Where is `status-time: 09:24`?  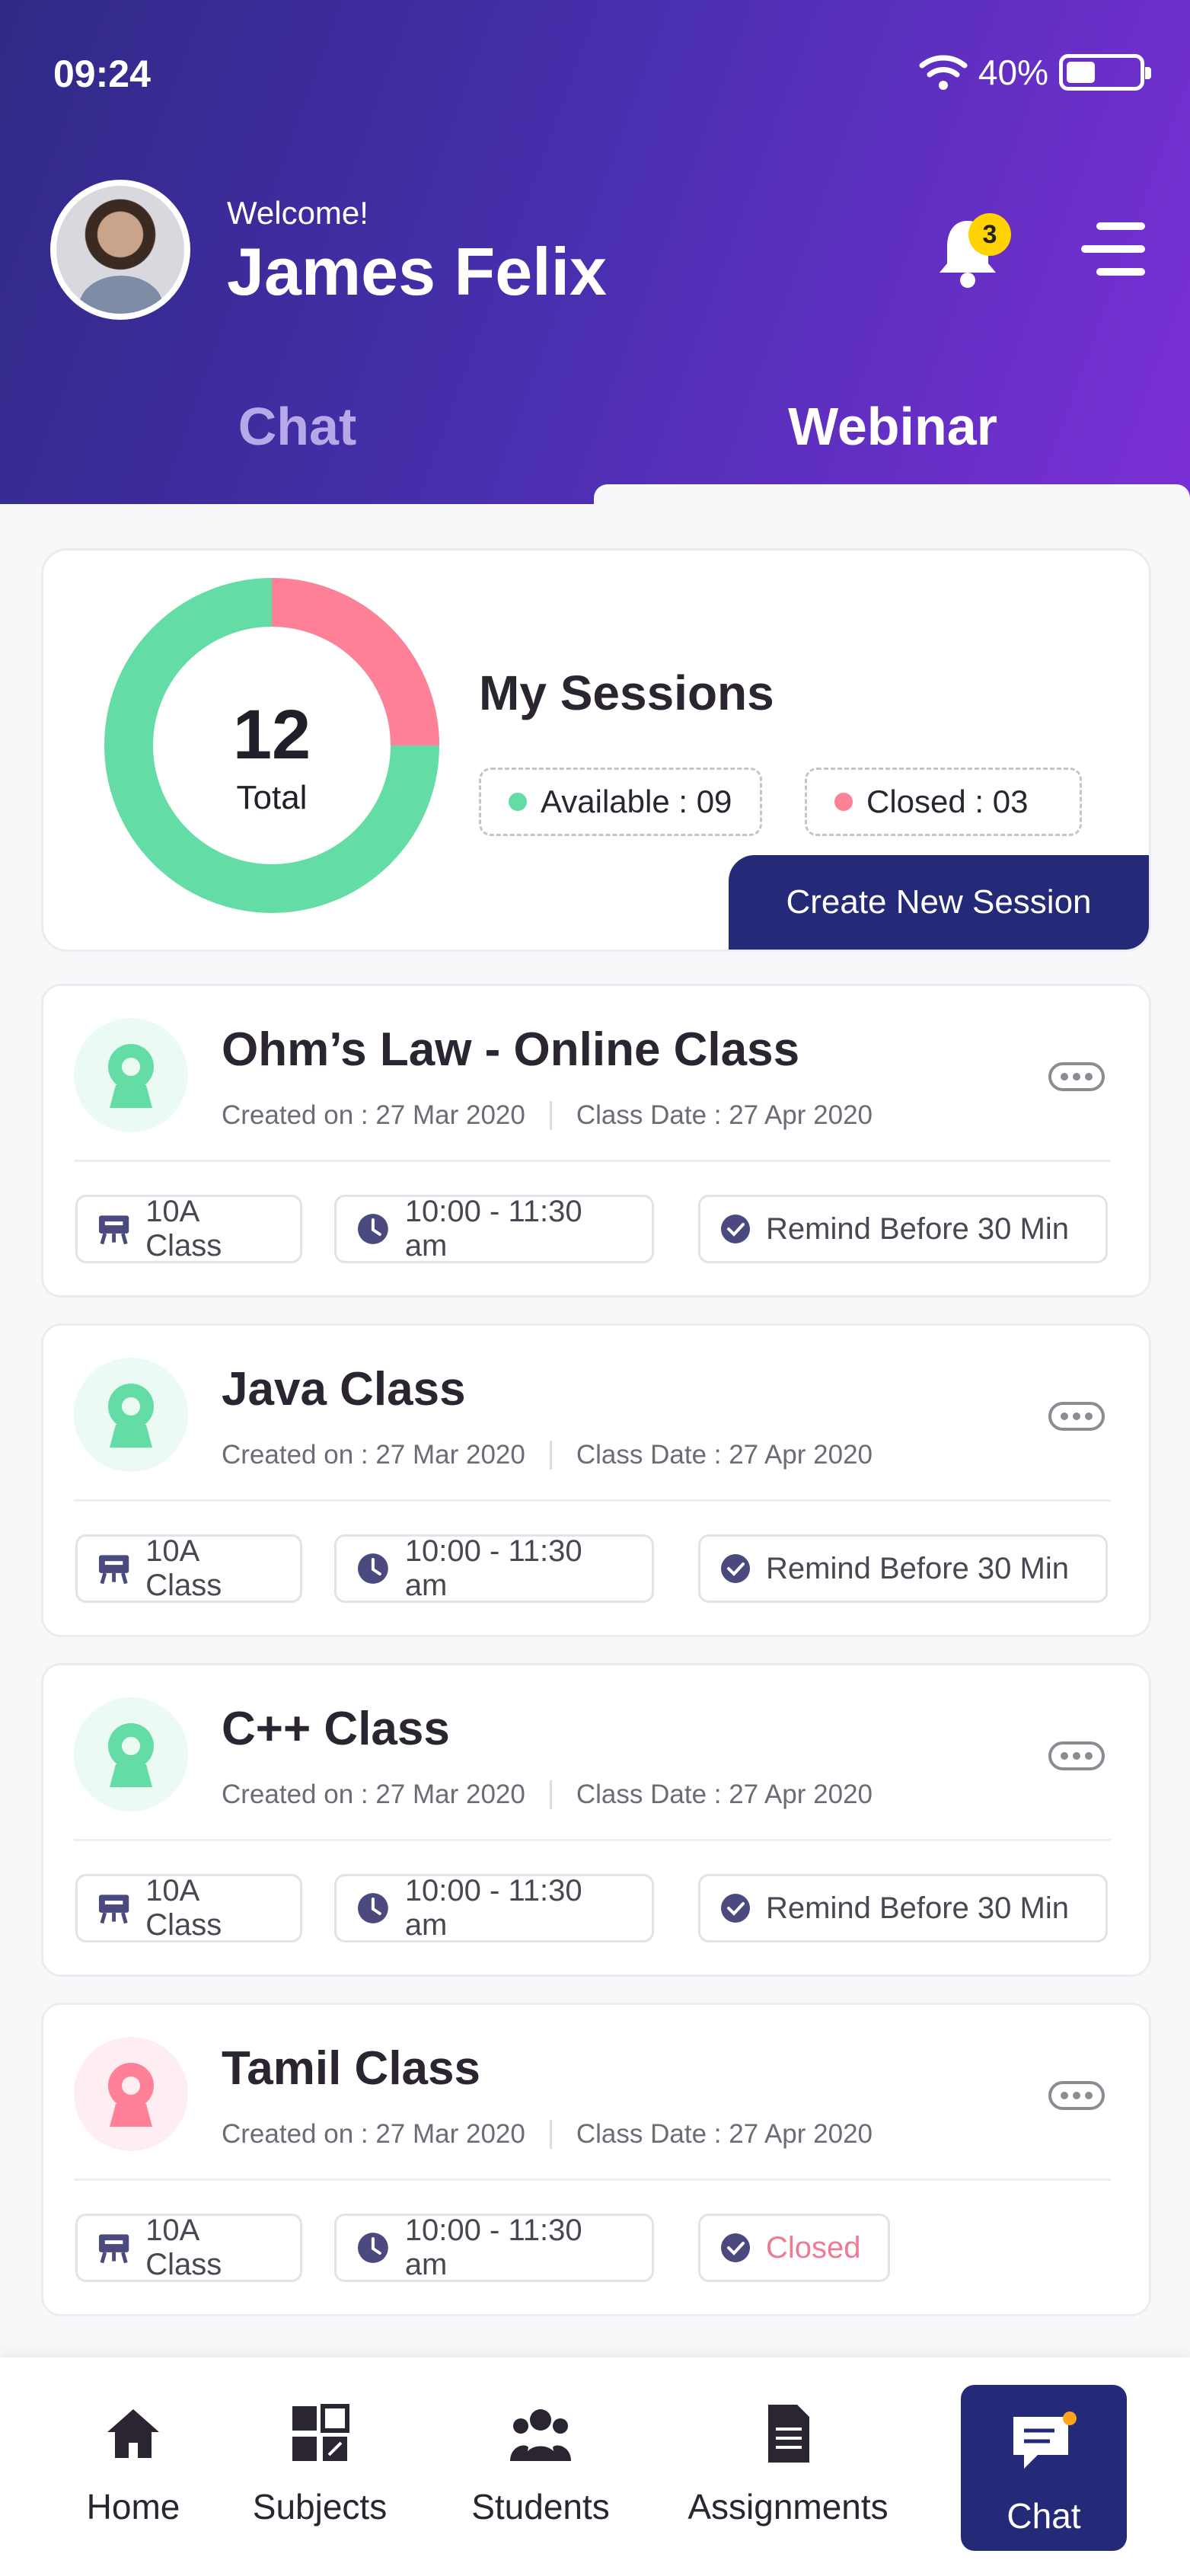
status-time: 09:24 is located at coordinates (102, 74).